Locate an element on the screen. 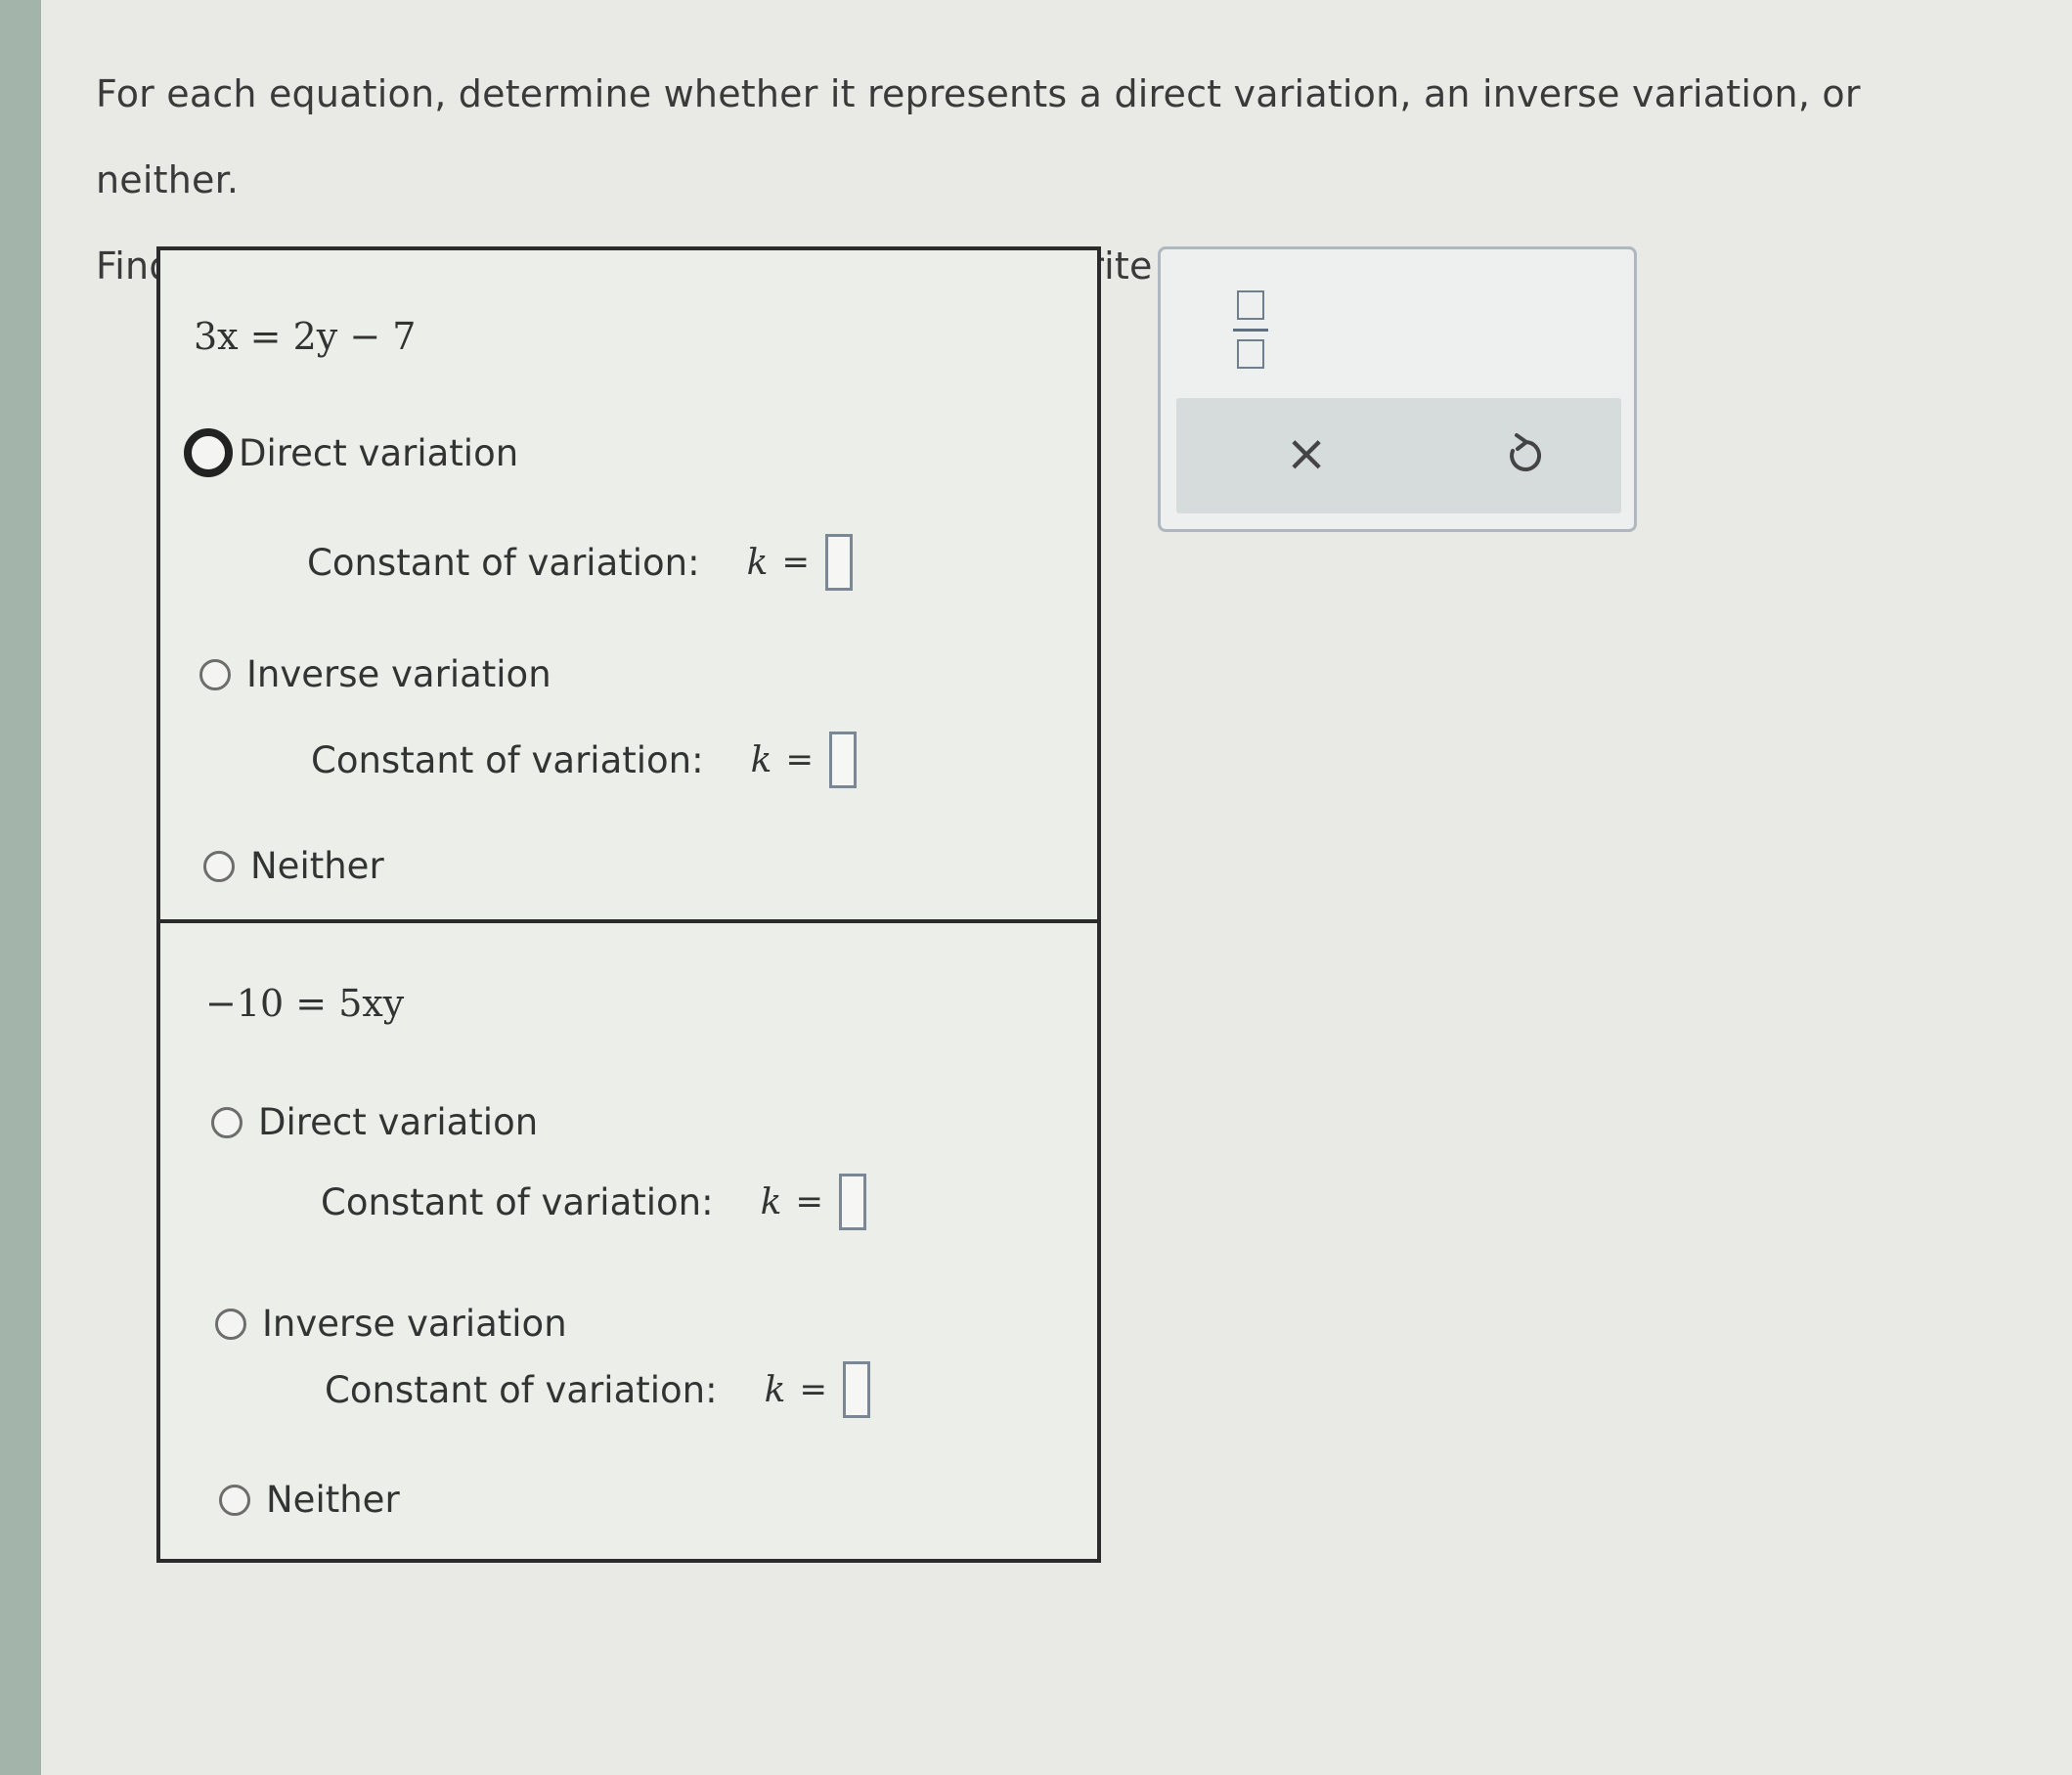 This screenshot has width=2072, height=1775. constant-row-2-inverse: Constant of variation: k = is located at coordinates (597, 1389).